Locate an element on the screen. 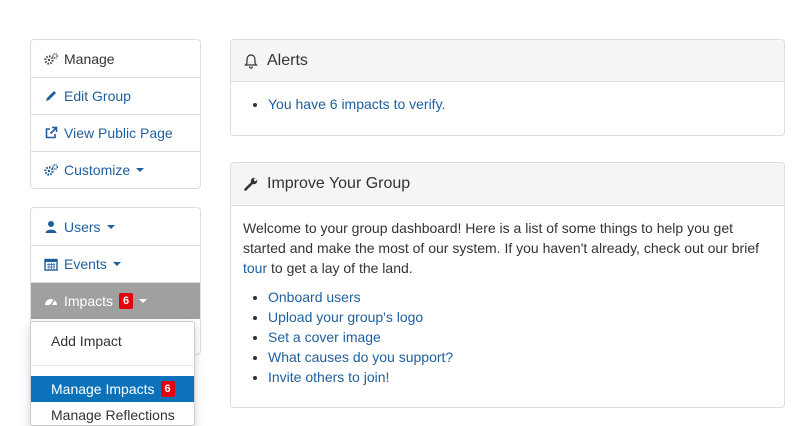 This screenshot has width=808, height=426. list-item: What causes do you support? is located at coordinates (520, 357).